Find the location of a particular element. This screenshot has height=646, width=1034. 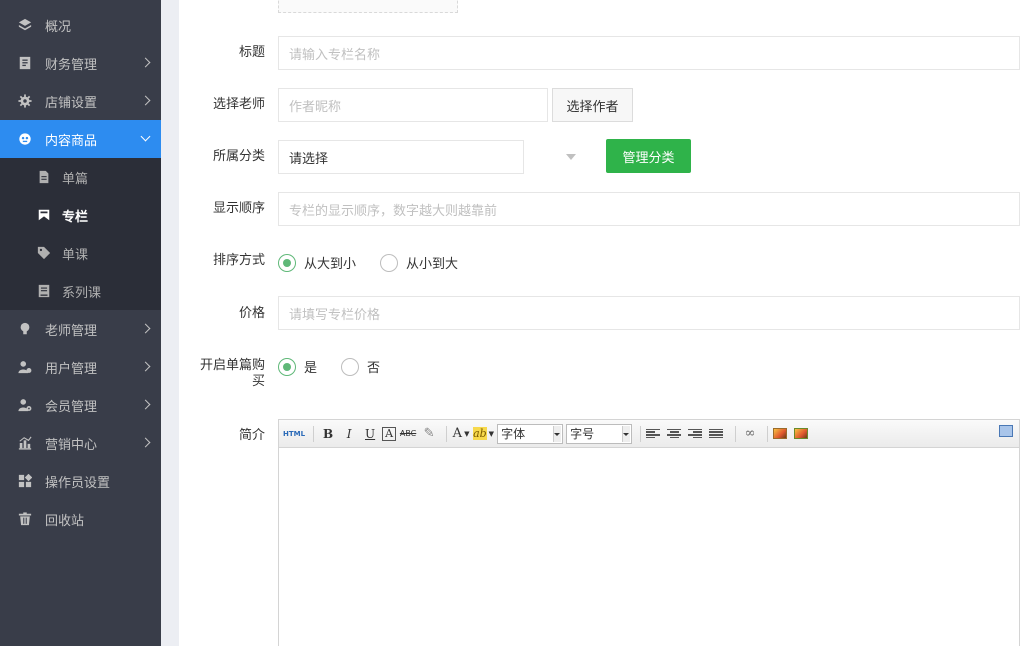

align-justify-icon is located at coordinates (716, 433).